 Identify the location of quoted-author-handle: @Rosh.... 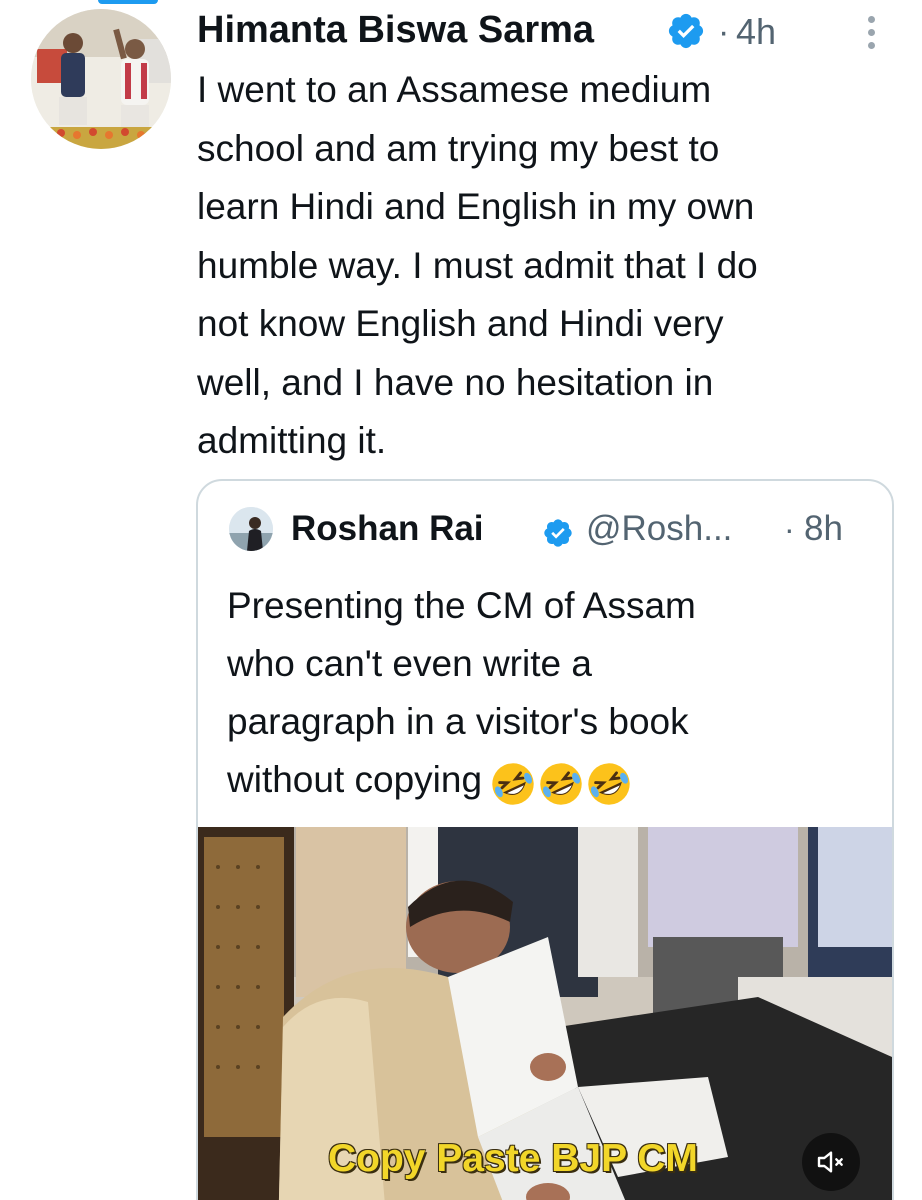
(659, 529).